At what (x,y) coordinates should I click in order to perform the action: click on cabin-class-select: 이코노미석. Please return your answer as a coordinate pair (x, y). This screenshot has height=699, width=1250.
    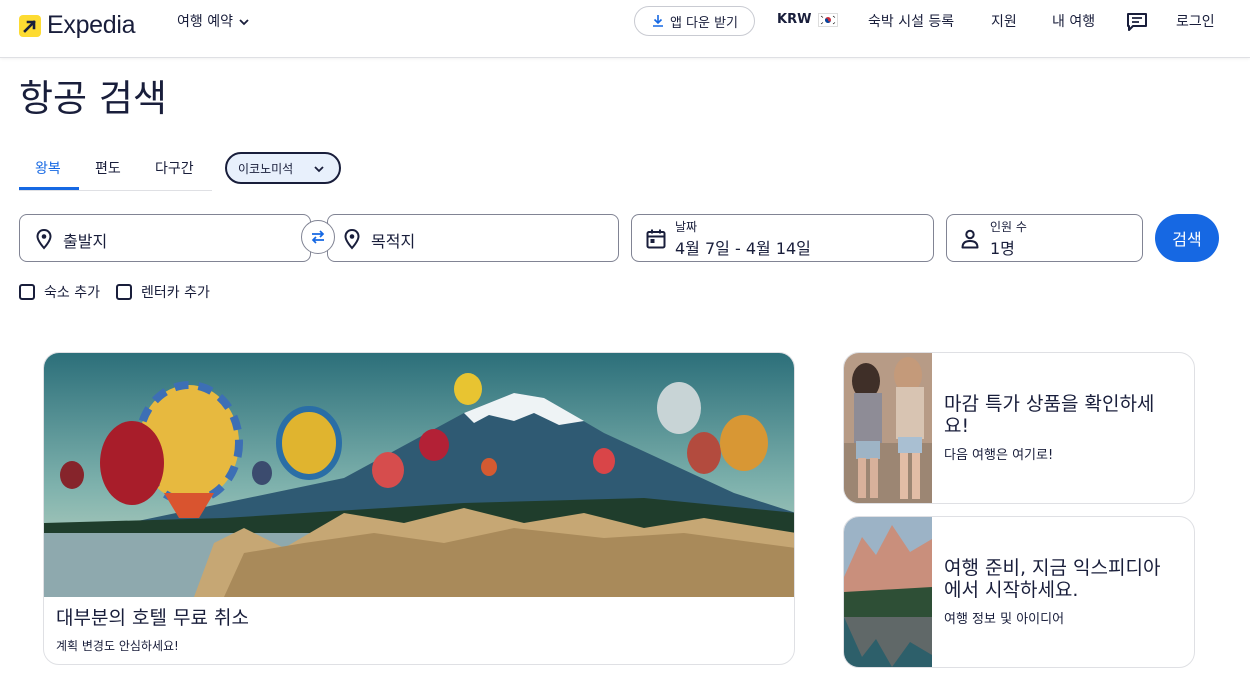
    Looking at the image, I should click on (283, 168).